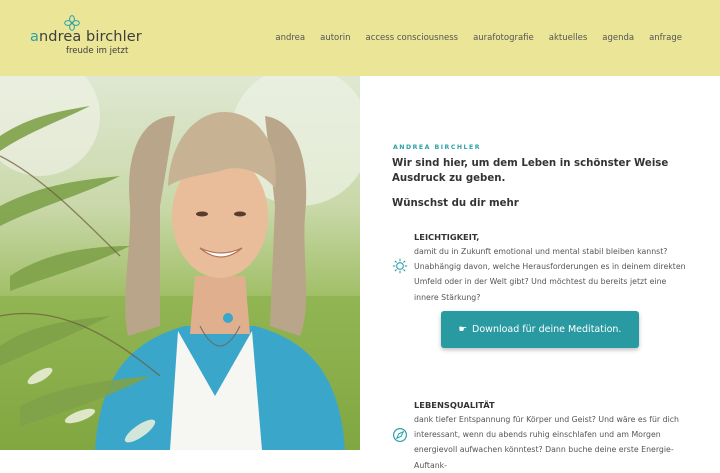 The height and width of the screenshot is (473, 720). I want to click on nav-item-aktuelles: aktuelles, so click(568, 38).